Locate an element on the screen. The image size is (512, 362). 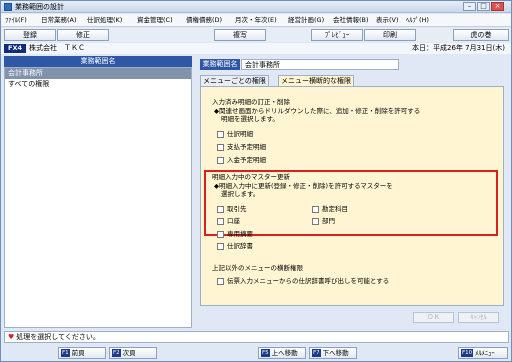
title-bar: 業務範囲の設計 – □ × is located at coordinates (256, 7).